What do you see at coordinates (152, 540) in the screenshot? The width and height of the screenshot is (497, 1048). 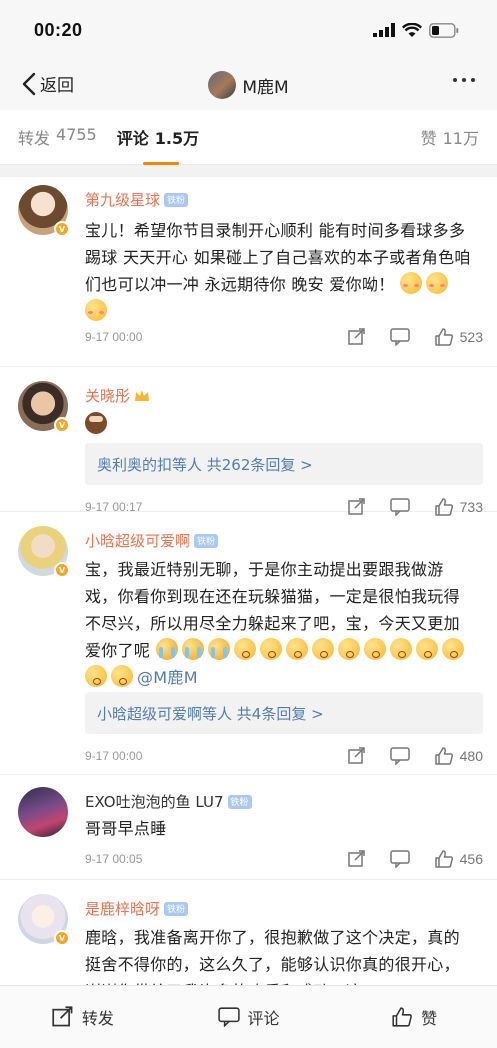 I see `comment-username: 小晗超级可爱啊 铁粉` at bounding box center [152, 540].